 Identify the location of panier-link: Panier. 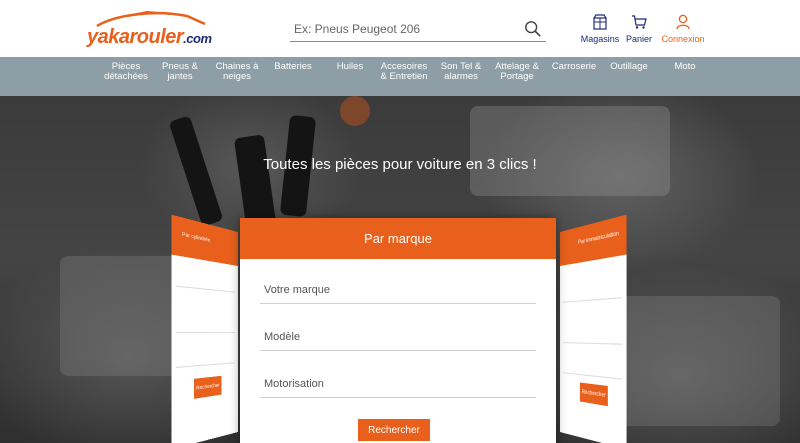
(639, 29).